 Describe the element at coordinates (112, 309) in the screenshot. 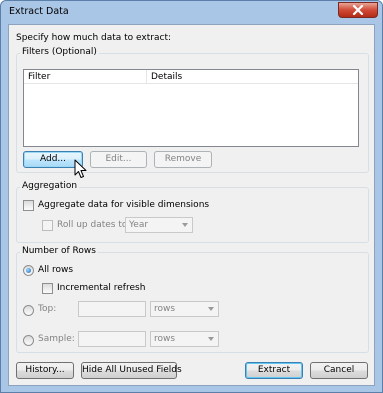

I see `top-rows-input` at that location.